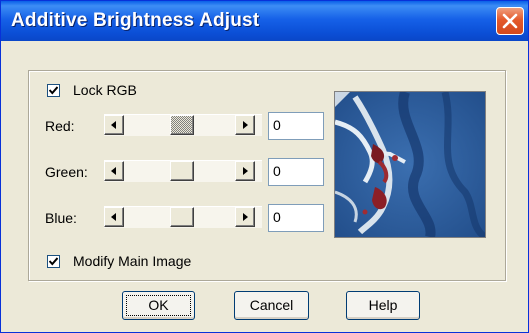  Describe the element at coordinates (271, 305) in the screenshot. I see `cancel-button: Cancel` at that location.